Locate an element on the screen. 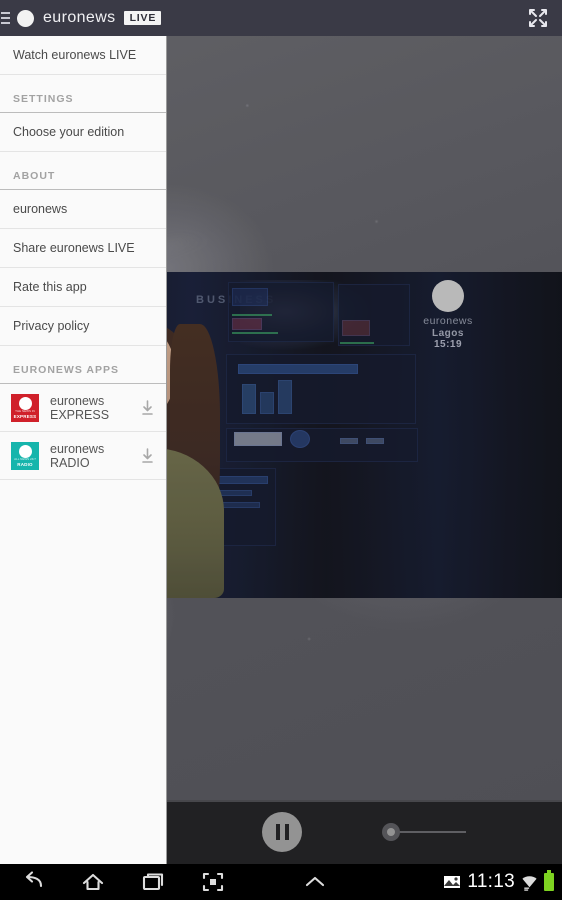 This screenshot has height=900, width=562. app-row-euronews-express: THE NEWS IN EXPRESS euronews EXPRESS is located at coordinates (83, 408).